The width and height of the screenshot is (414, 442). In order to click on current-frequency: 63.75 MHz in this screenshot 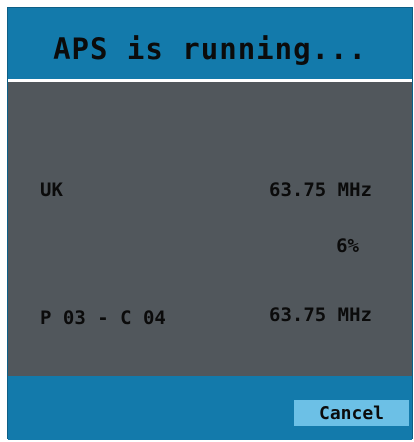, I will do `click(320, 190)`.